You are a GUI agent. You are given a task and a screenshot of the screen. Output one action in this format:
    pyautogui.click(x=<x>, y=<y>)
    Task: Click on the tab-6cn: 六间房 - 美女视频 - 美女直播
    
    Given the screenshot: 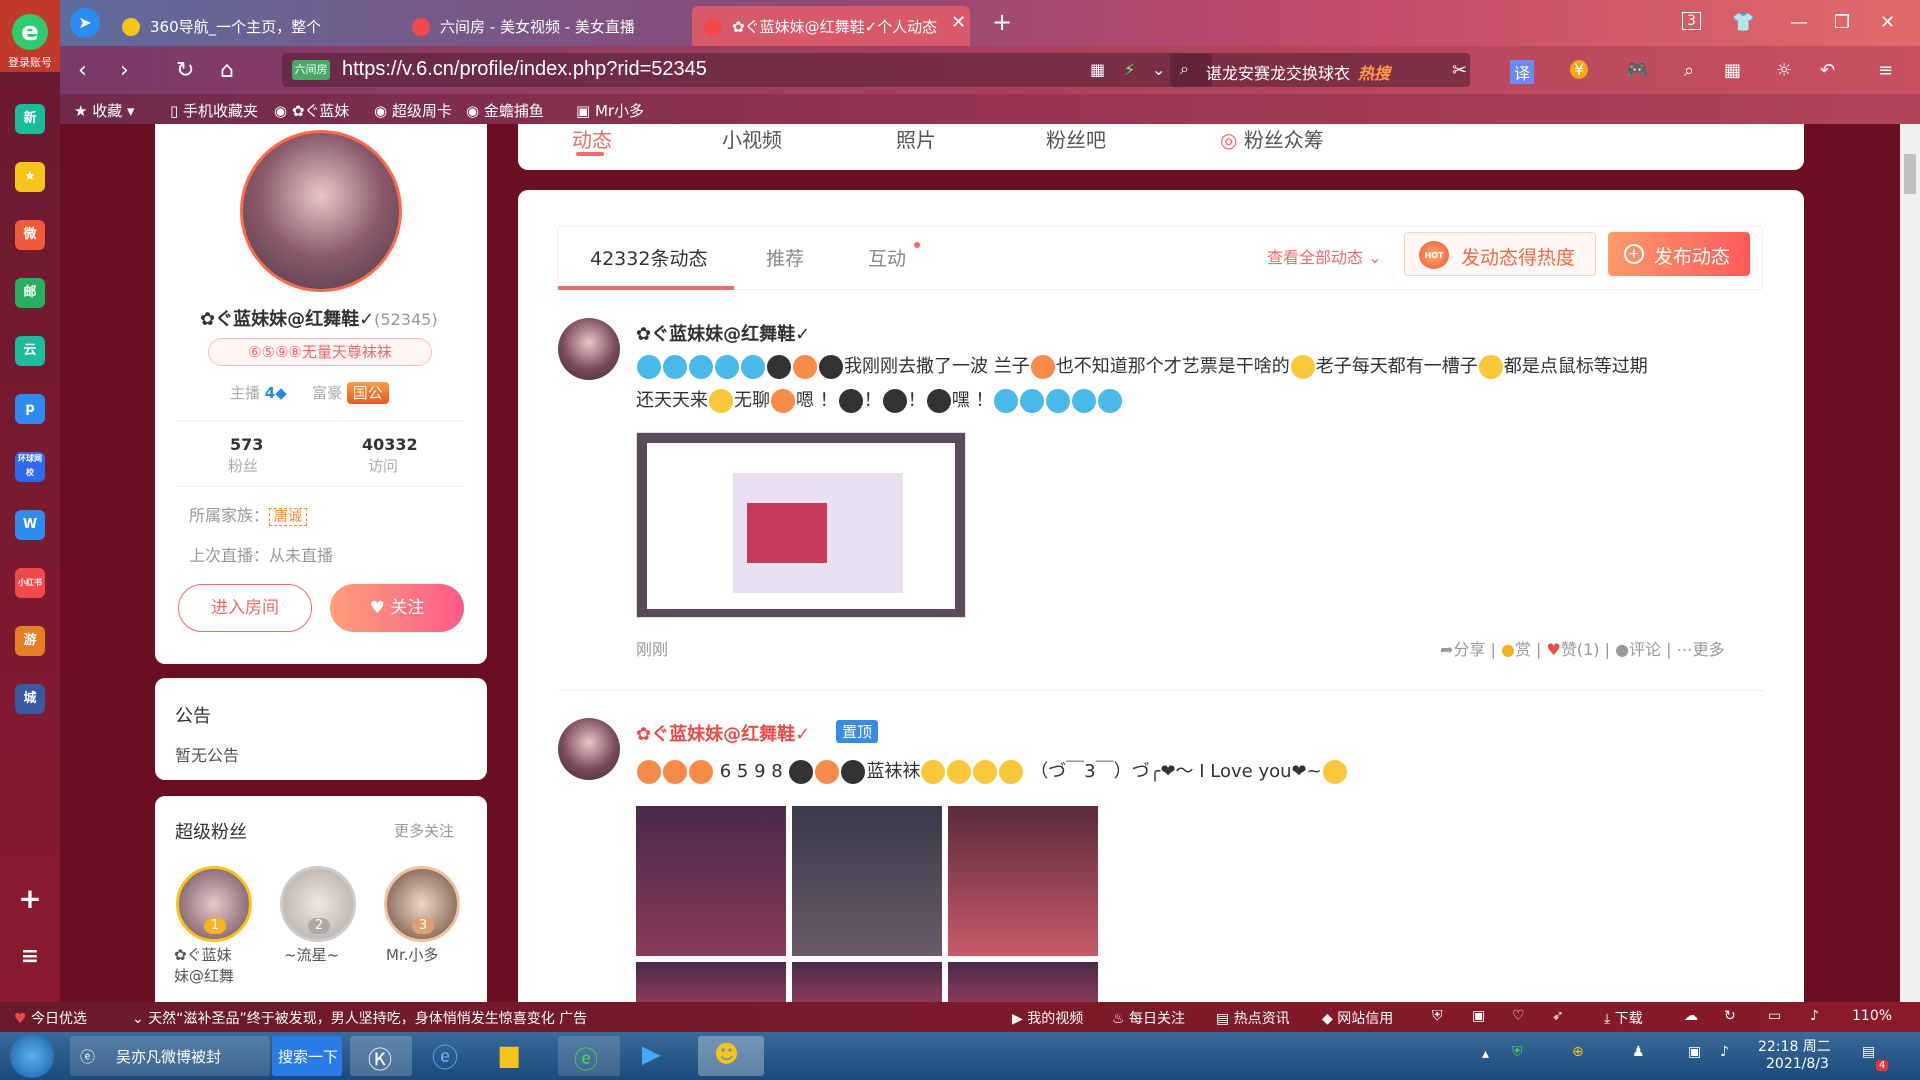 What is the action you would take?
    pyautogui.click(x=530, y=26)
    